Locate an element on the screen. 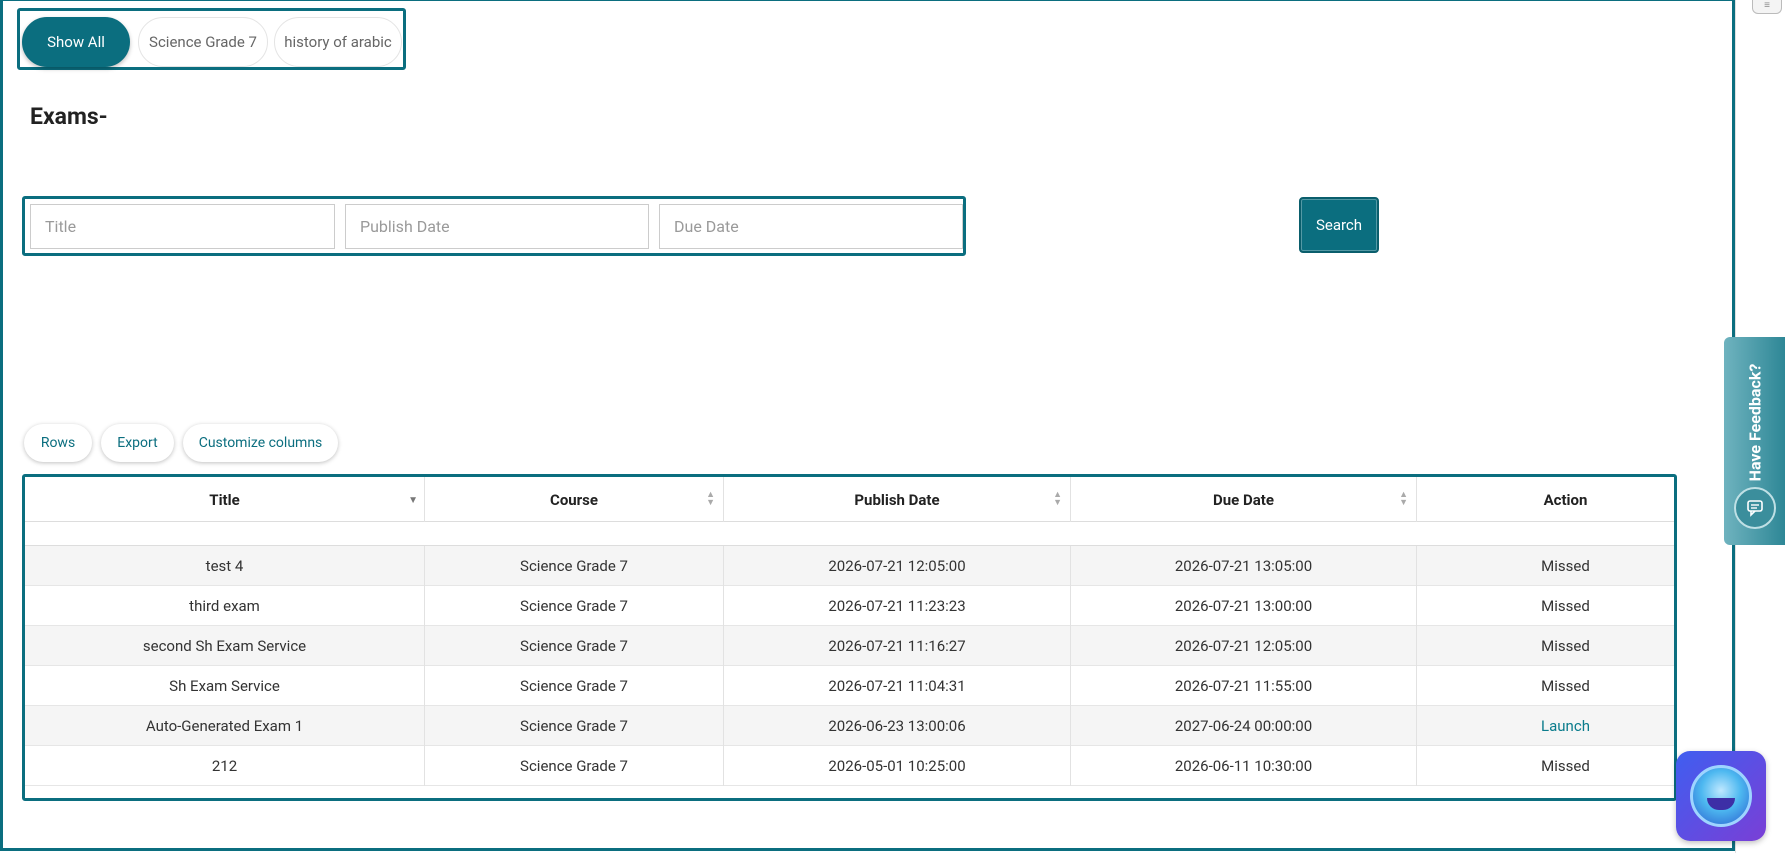 The width and height of the screenshot is (1785, 853). feedback-tab: Have Feedback? is located at coordinates (1754, 441).